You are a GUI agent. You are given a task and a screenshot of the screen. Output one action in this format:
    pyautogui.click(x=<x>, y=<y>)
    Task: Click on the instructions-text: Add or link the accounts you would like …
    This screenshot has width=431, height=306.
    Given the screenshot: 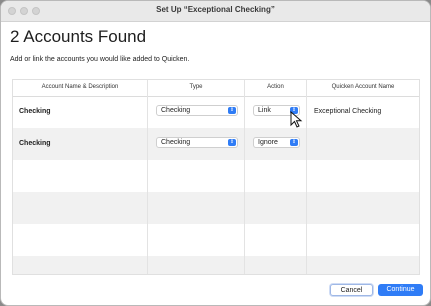 What is the action you would take?
    pyautogui.click(x=100, y=59)
    